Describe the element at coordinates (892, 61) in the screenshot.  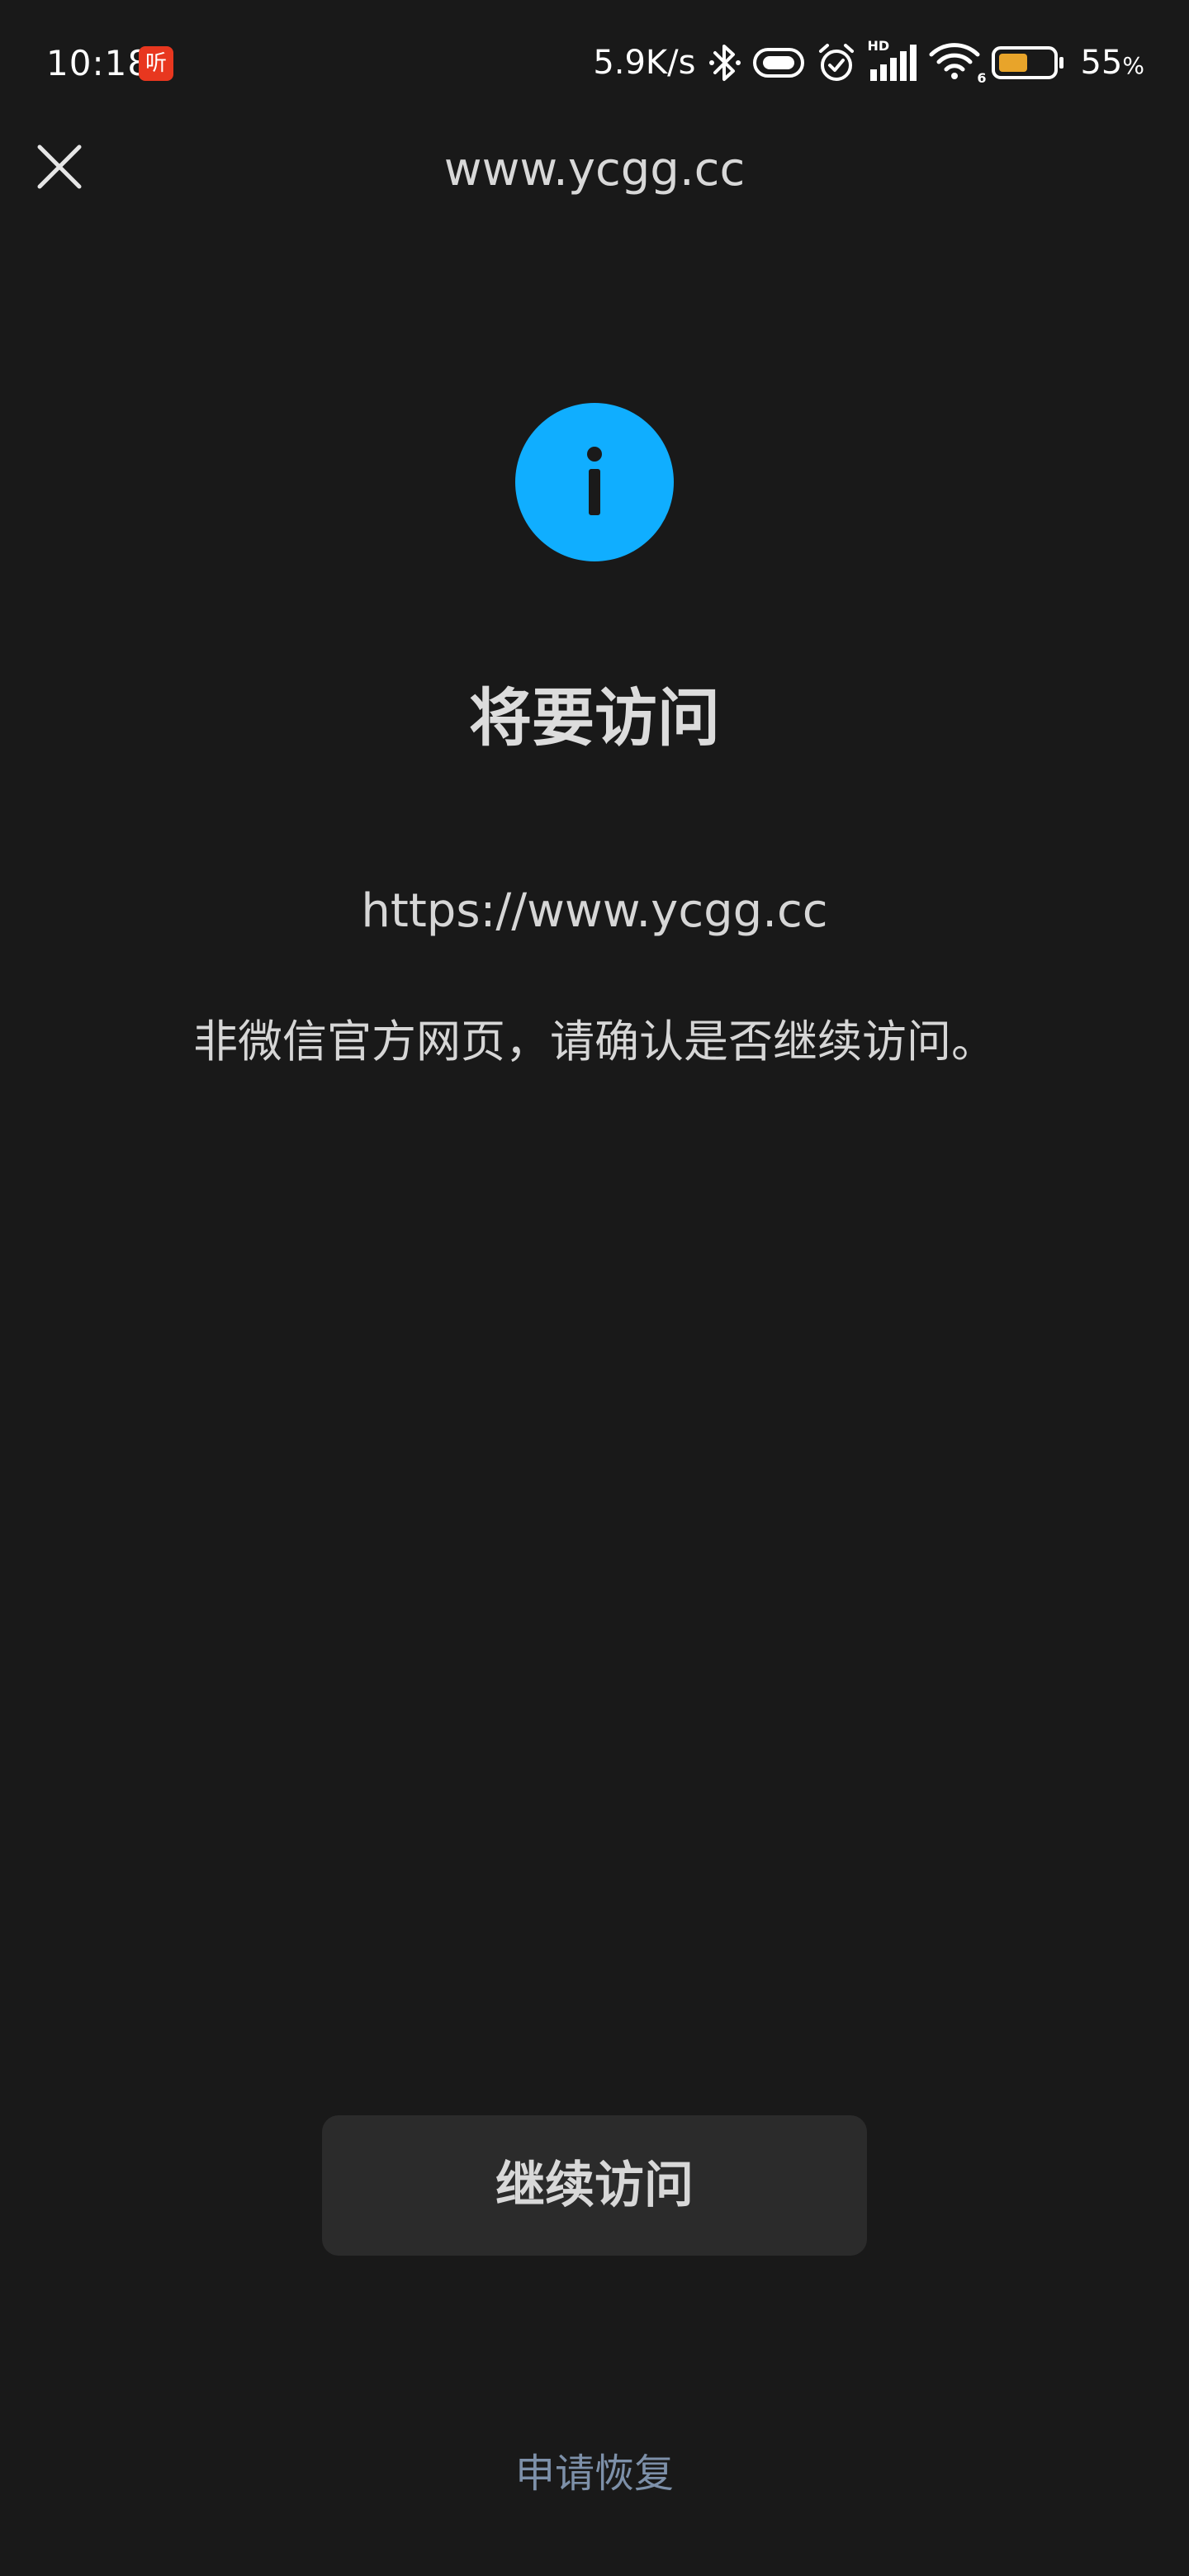
I see `cellular-signal-icon: HD` at that location.